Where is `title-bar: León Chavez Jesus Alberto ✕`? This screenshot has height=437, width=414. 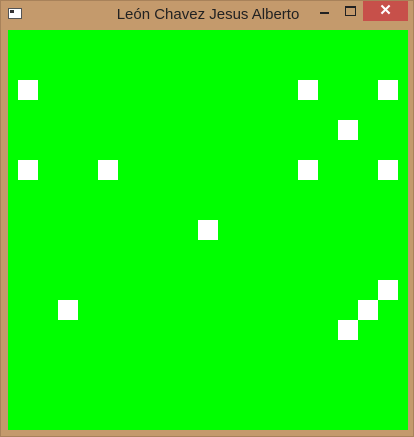 title-bar: León Chavez Jesus Alberto ✕ is located at coordinates (207, 15).